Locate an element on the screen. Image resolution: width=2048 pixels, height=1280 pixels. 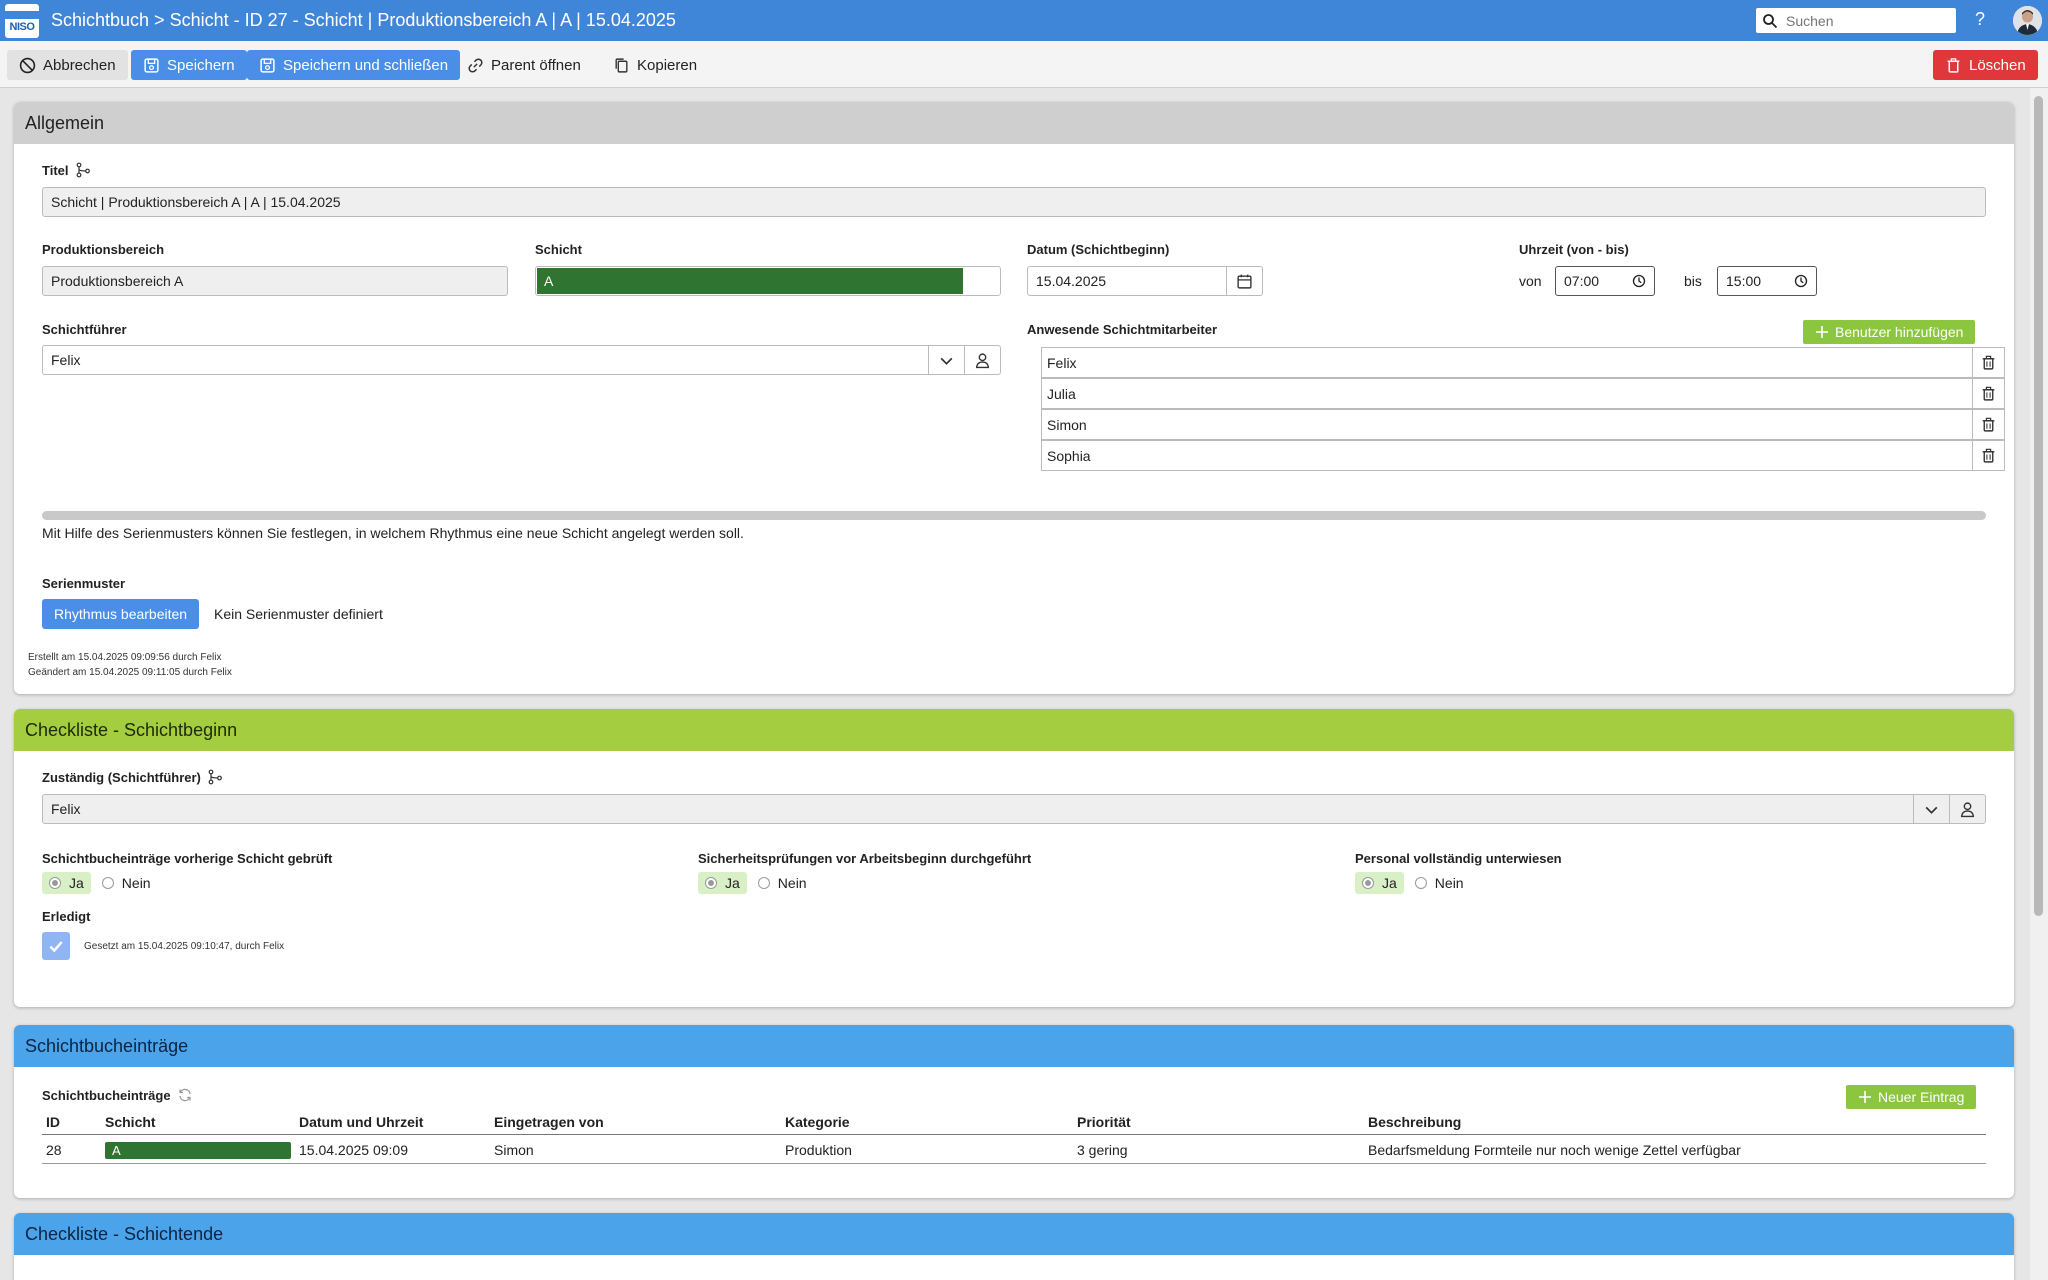
schichtfuehrer-value: Felix is located at coordinates (66, 360).